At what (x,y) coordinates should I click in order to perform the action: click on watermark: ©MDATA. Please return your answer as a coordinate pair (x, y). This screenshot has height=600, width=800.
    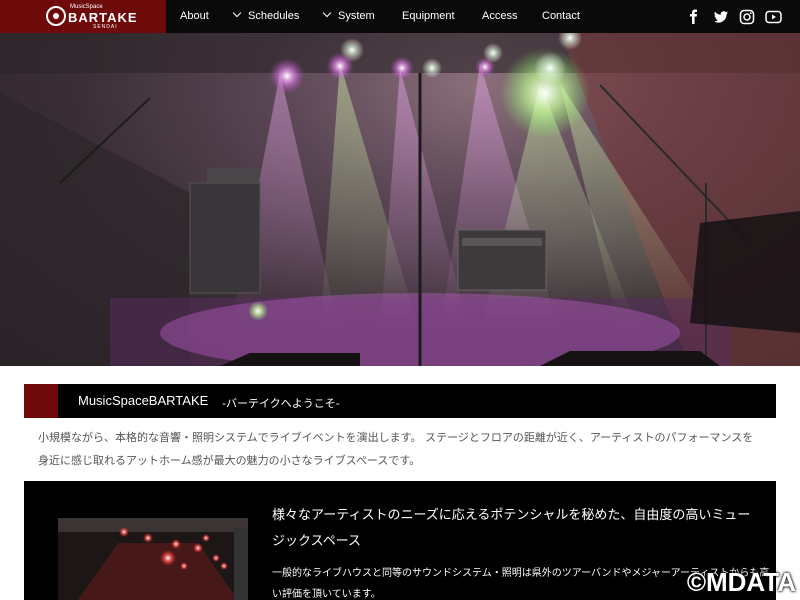
    Looking at the image, I should click on (741, 582).